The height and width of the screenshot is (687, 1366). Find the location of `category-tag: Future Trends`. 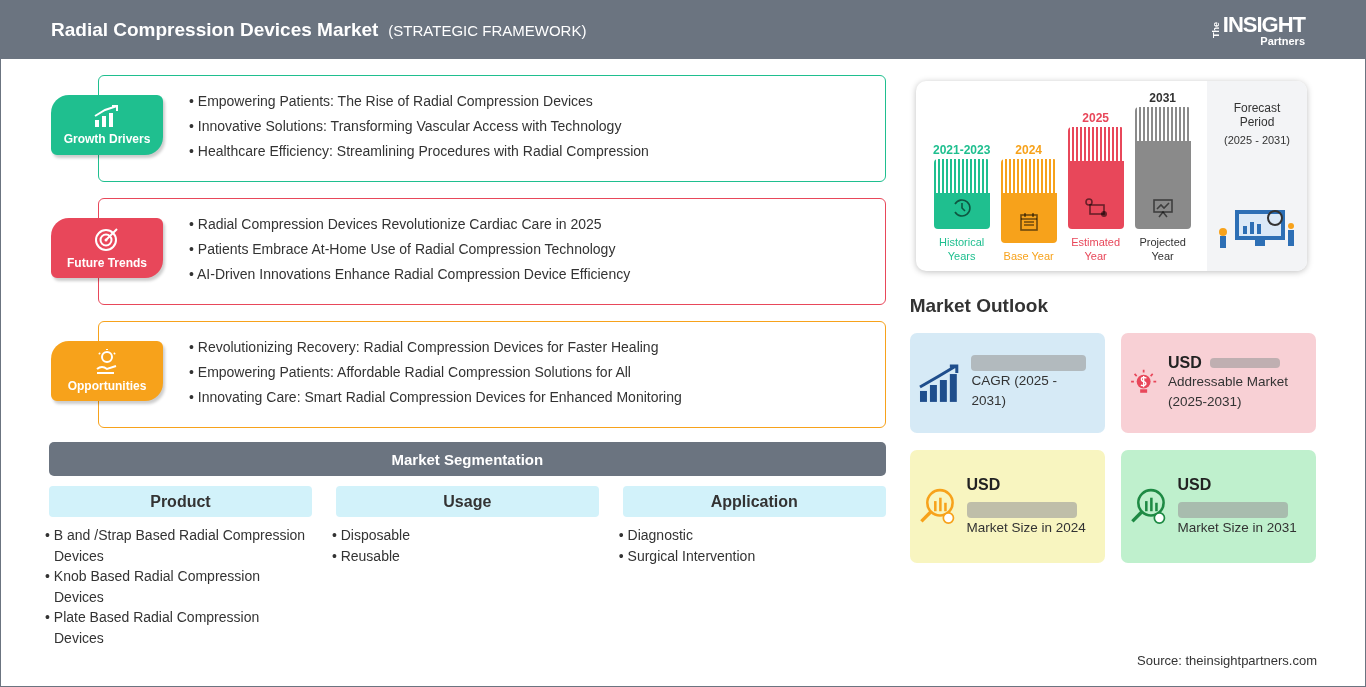

category-tag: Future Trends is located at coordinates (107, 248).